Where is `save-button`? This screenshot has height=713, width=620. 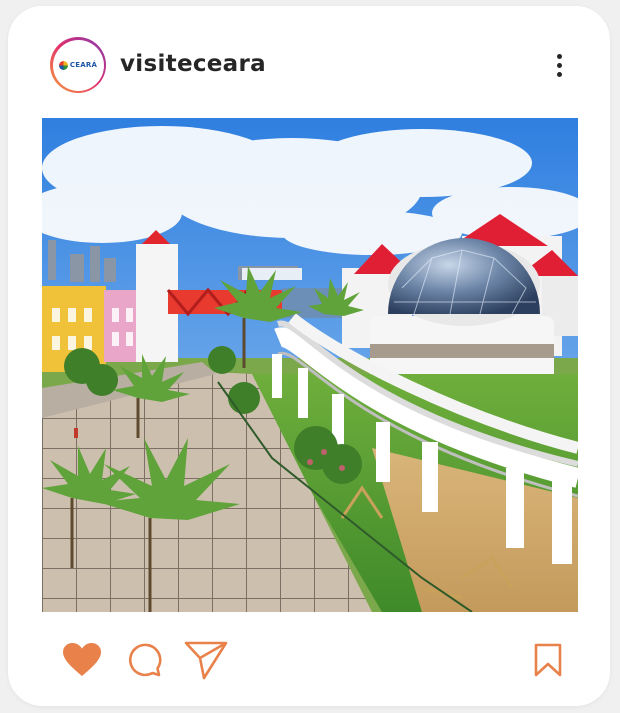 save-button is located at coordinates (548, 660).